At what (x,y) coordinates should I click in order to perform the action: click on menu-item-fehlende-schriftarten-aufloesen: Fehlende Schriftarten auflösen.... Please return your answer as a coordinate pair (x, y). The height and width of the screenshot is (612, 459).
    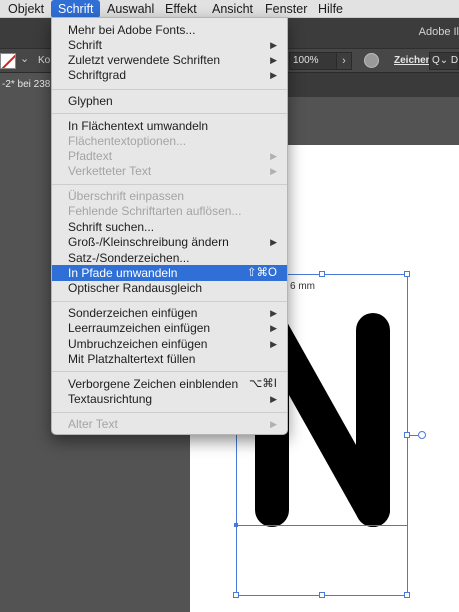
    Looking at the image, I should click on (155, 211).